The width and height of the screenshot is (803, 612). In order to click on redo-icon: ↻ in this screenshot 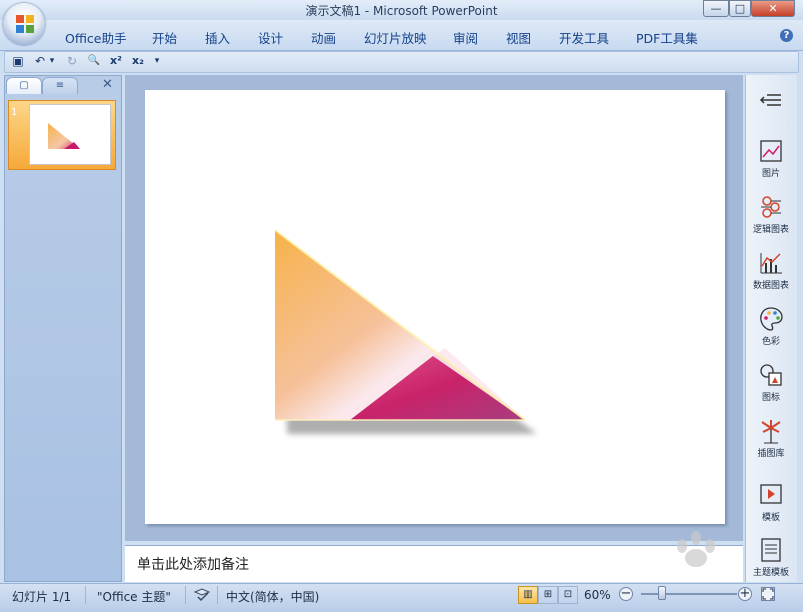, I will do `click(72, 61)`.